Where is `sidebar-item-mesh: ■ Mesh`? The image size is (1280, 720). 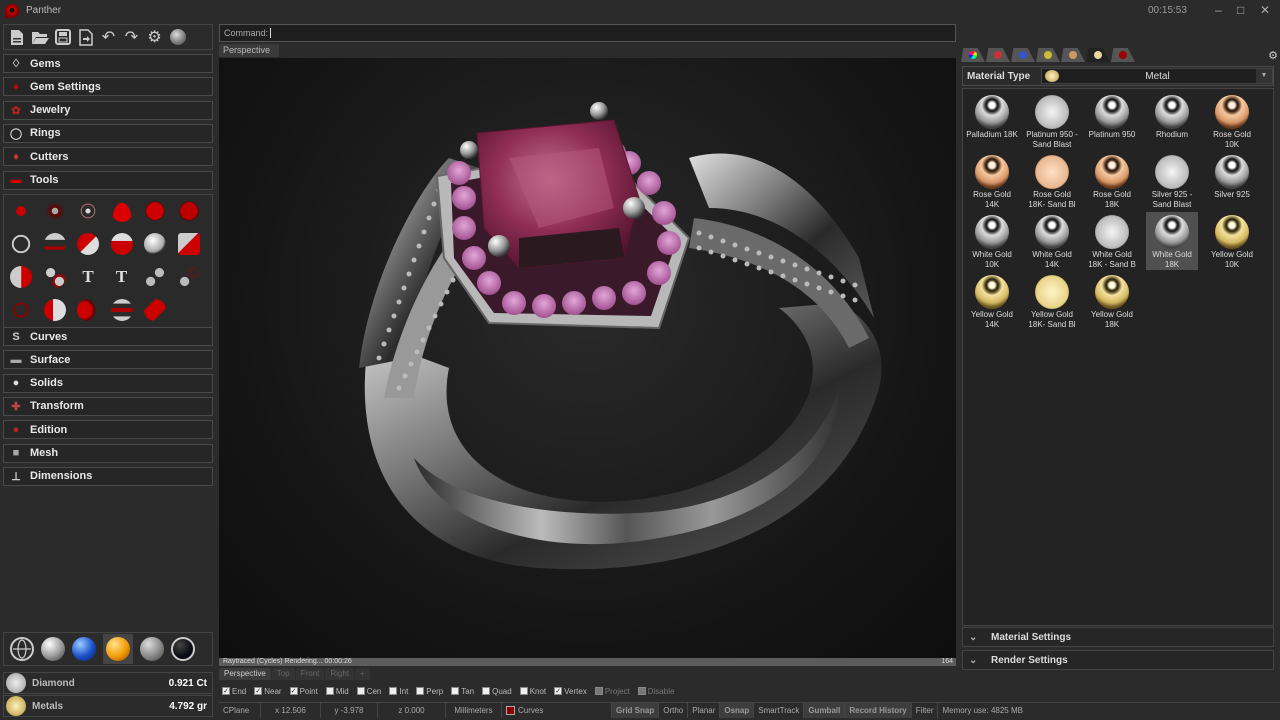
sidebar-item-mesh: ■ Mesh is located at coordinates (108, 453).